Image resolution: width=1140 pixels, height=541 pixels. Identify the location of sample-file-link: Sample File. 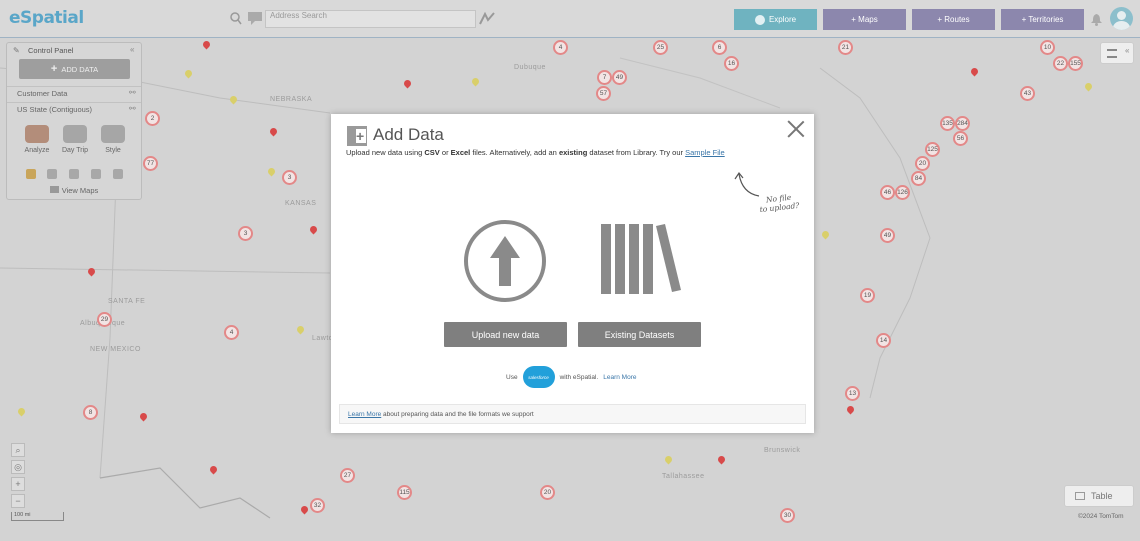
(705, 152).